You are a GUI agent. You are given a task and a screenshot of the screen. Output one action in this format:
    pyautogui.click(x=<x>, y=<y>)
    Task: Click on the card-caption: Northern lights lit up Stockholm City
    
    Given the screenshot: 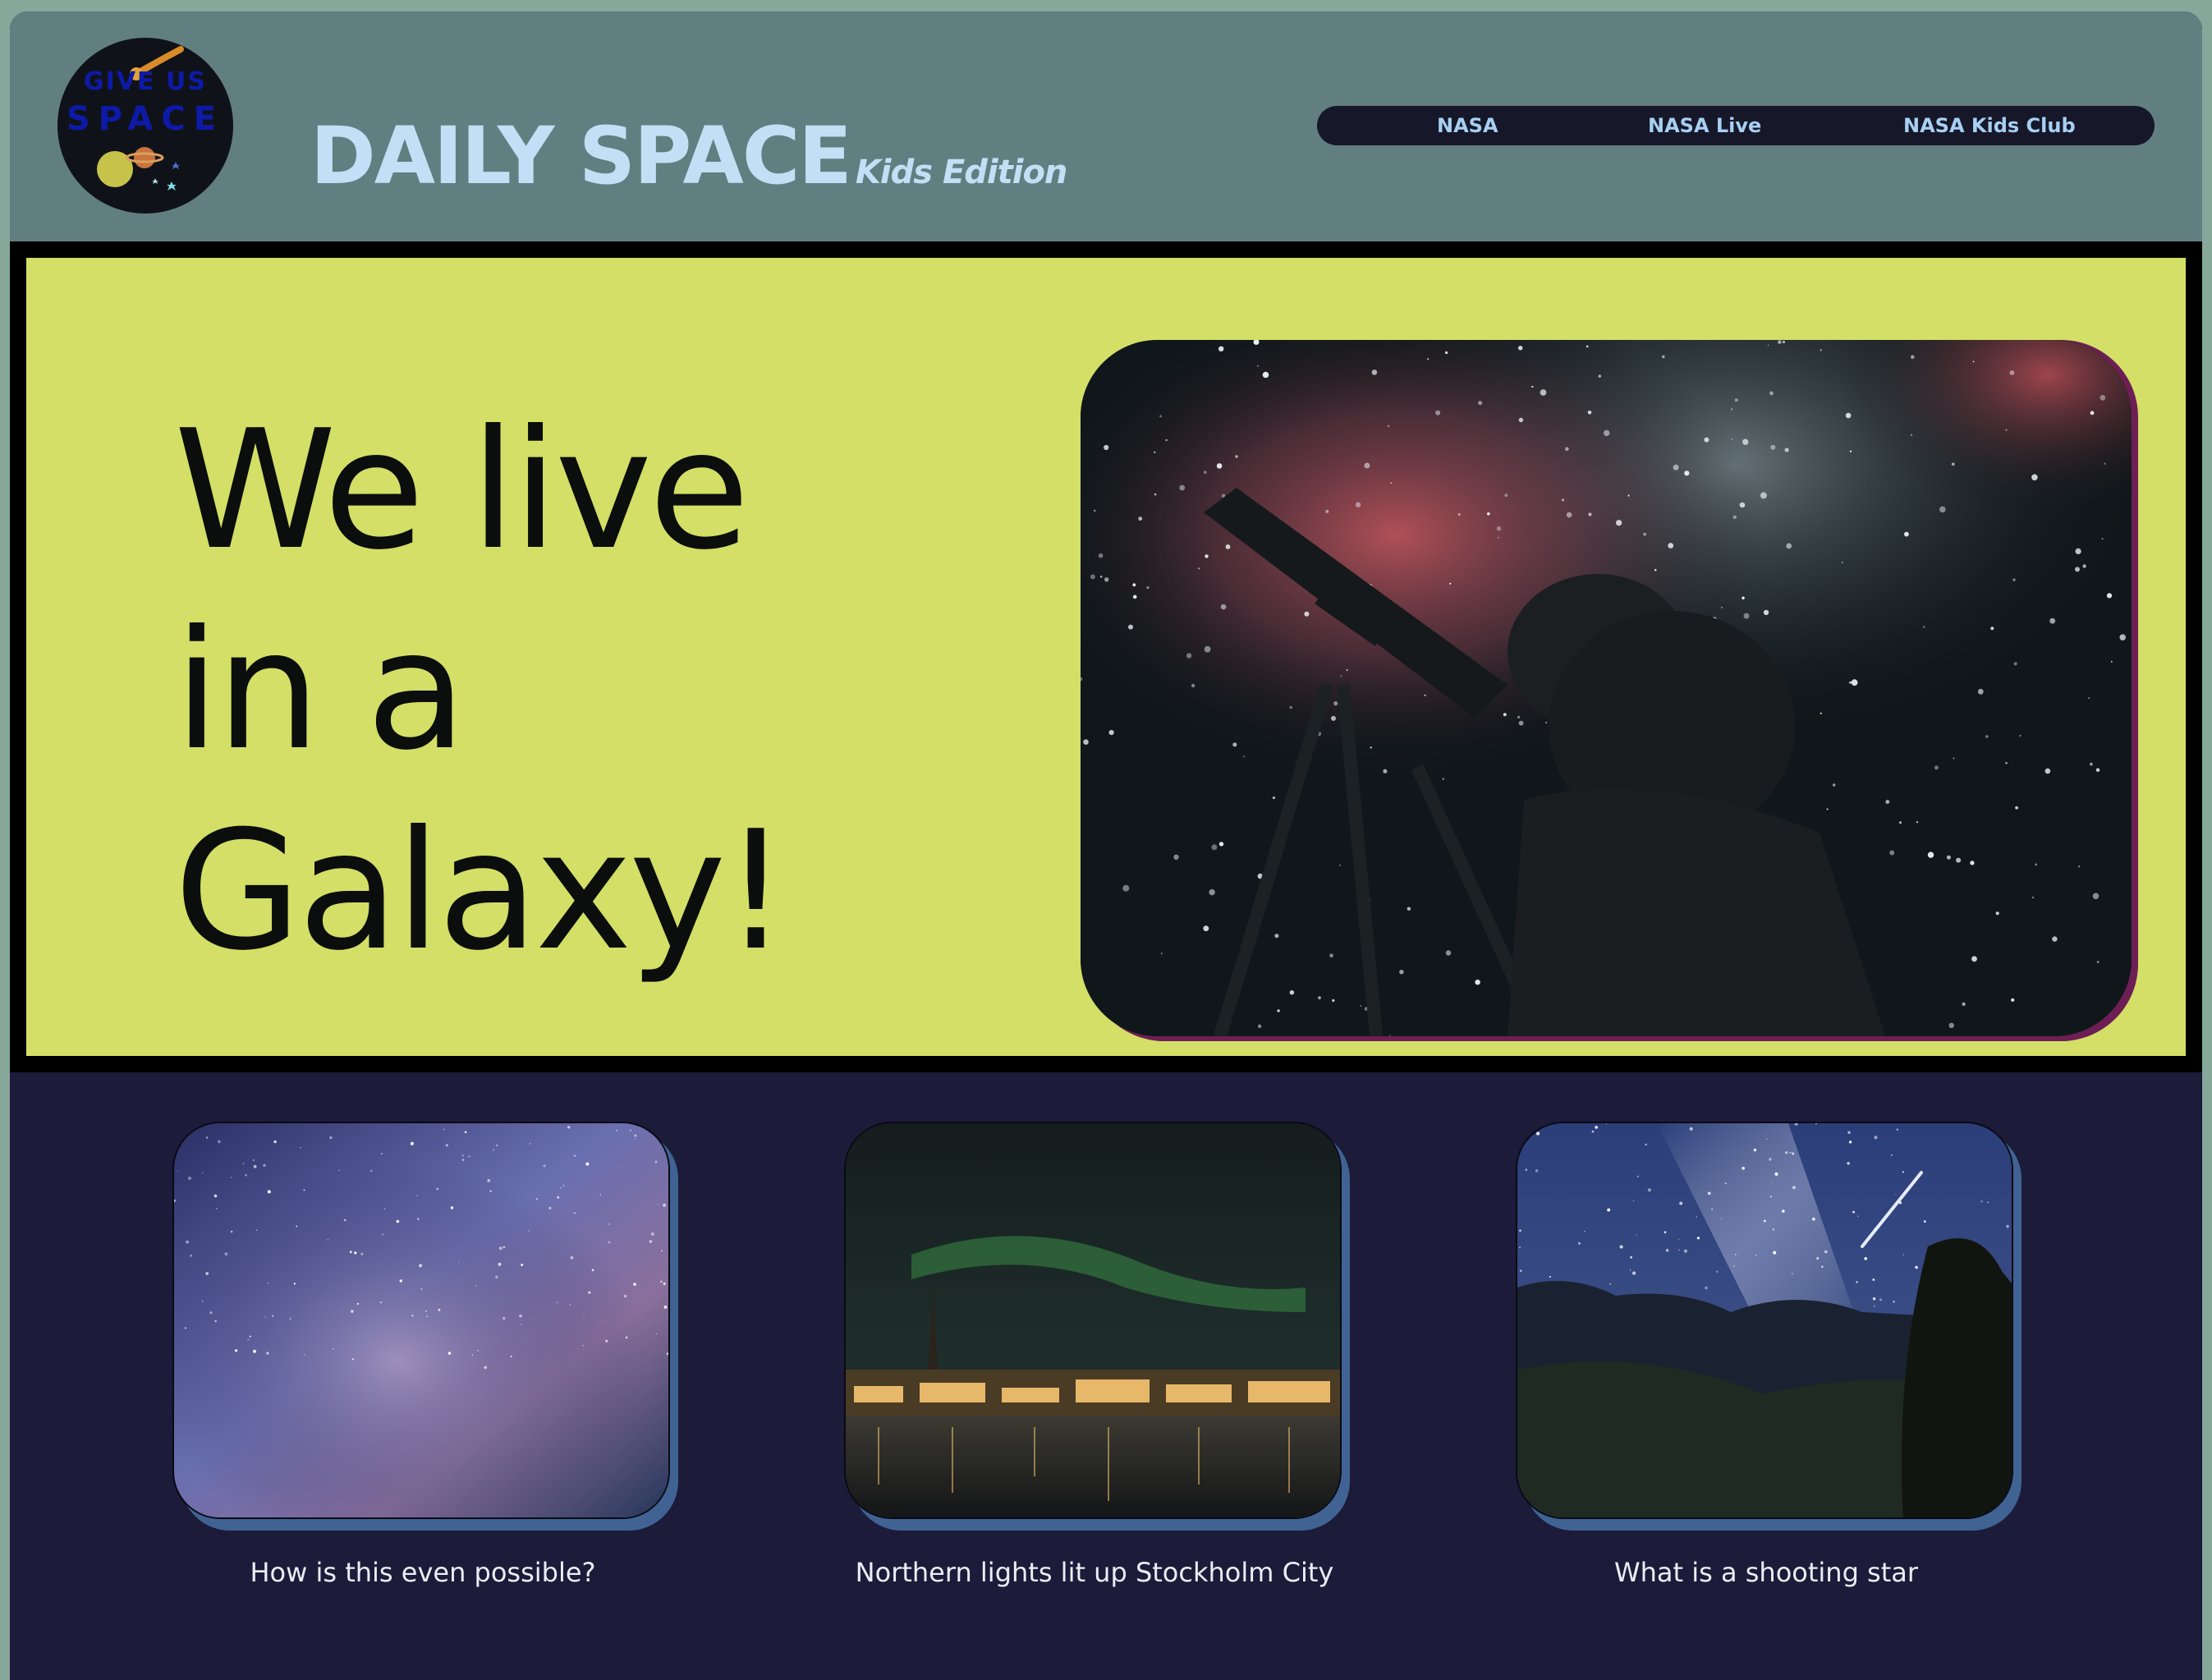 What is the action you would take?
    pyautogui.click(x=1094, y=1572)
    